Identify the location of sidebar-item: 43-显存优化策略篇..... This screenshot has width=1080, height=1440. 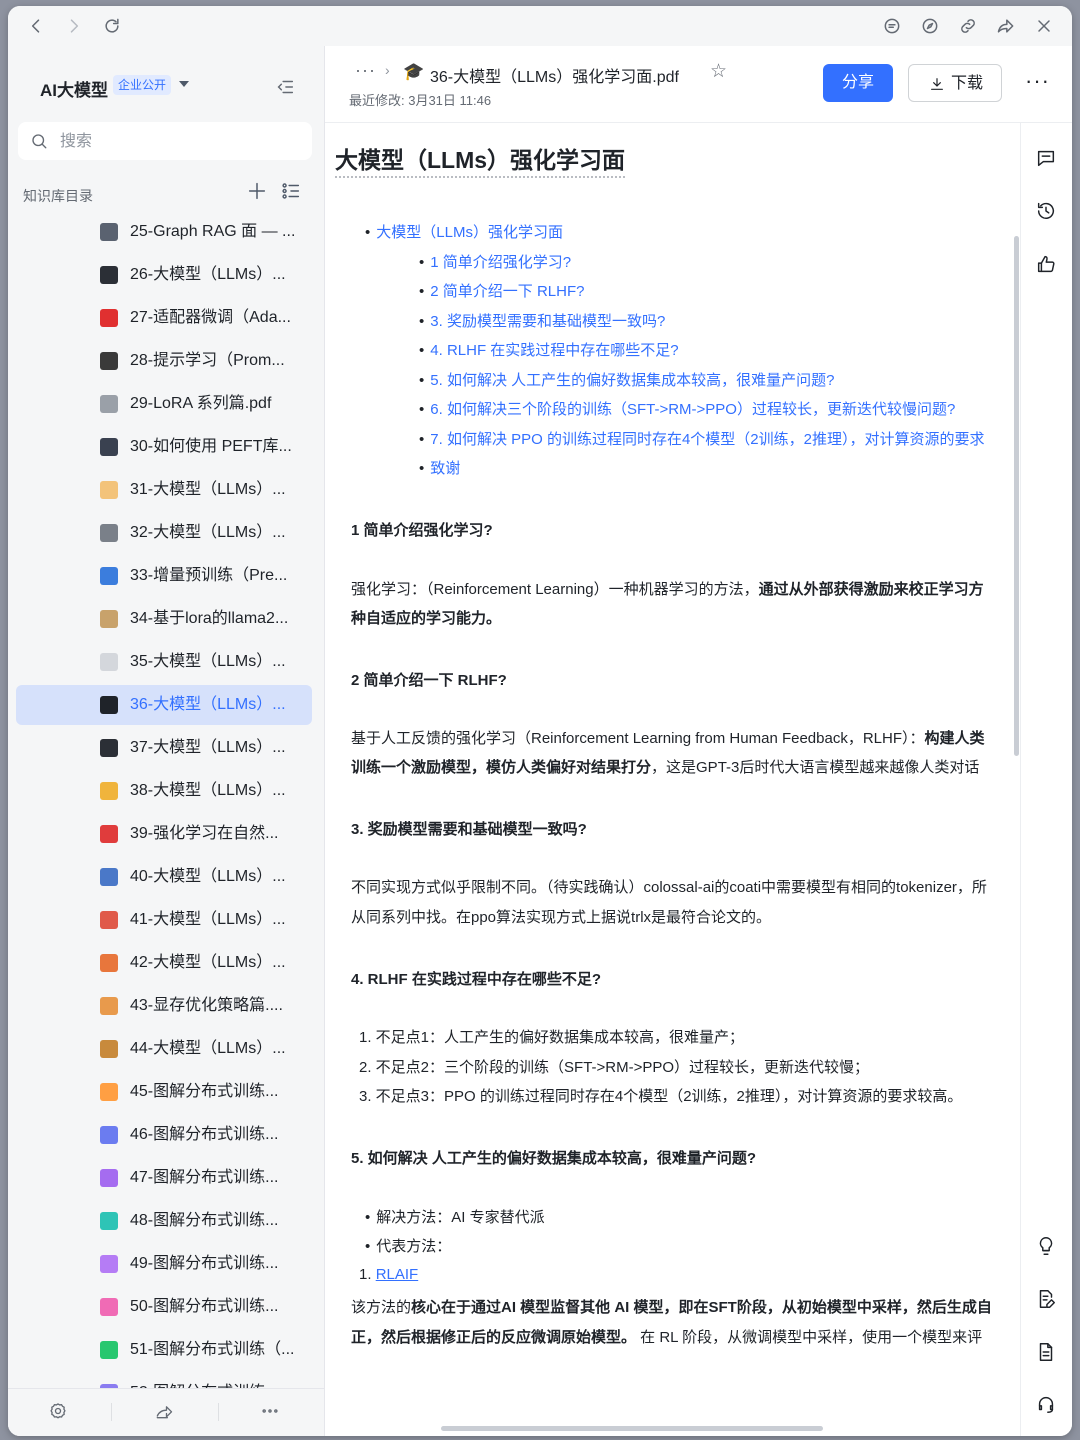
(164, 1006).